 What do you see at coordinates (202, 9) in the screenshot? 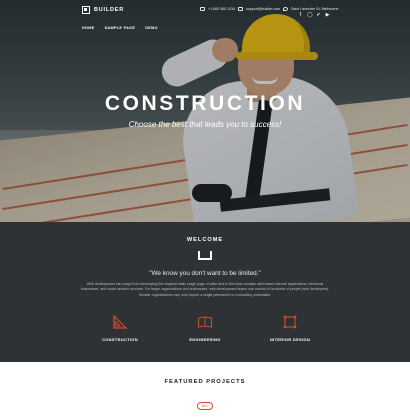
I see `phone-icon` at bounding box center [202, 9].